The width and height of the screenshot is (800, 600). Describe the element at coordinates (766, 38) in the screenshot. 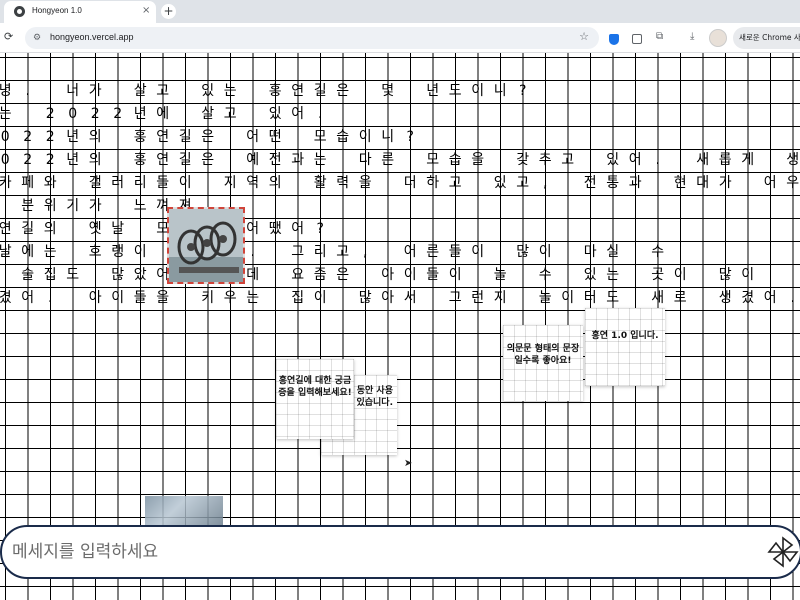

I see `chrome-update-chip: 새로운 Chrome 사` at that location.